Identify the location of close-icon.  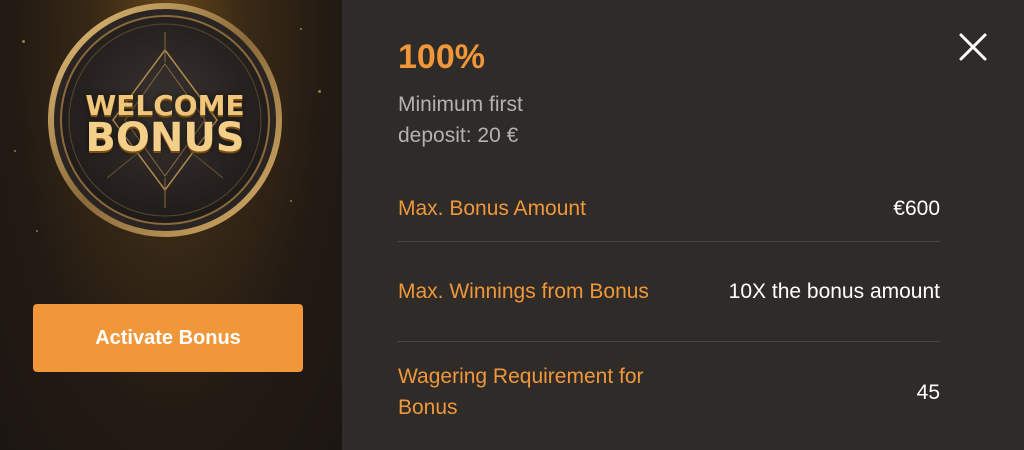
(973, 47).